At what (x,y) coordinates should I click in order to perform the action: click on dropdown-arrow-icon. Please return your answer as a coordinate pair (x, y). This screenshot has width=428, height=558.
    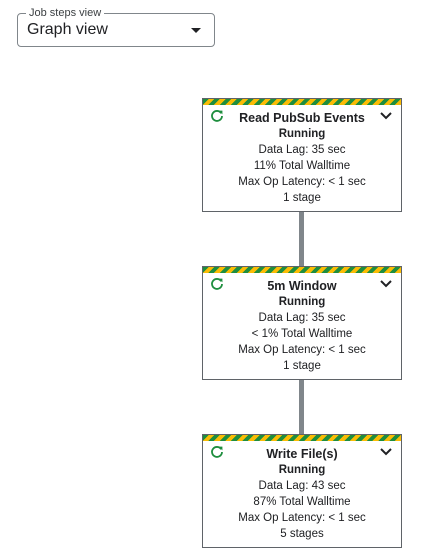
    Looking at the image, I should click on (196, 30).